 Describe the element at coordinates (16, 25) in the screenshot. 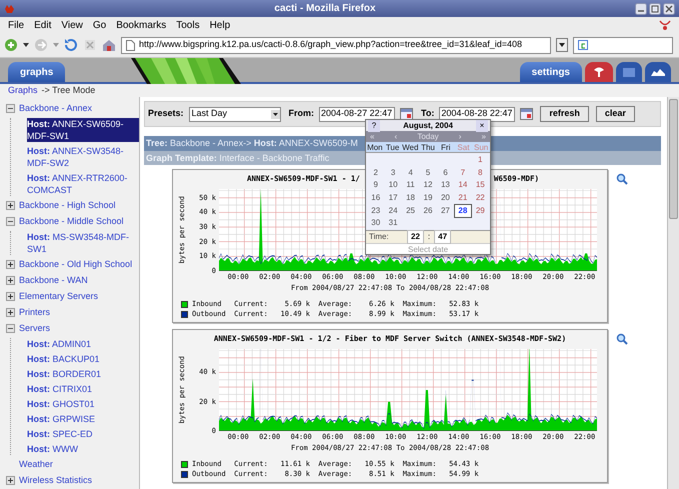

I see `menu-item: File` at that location.